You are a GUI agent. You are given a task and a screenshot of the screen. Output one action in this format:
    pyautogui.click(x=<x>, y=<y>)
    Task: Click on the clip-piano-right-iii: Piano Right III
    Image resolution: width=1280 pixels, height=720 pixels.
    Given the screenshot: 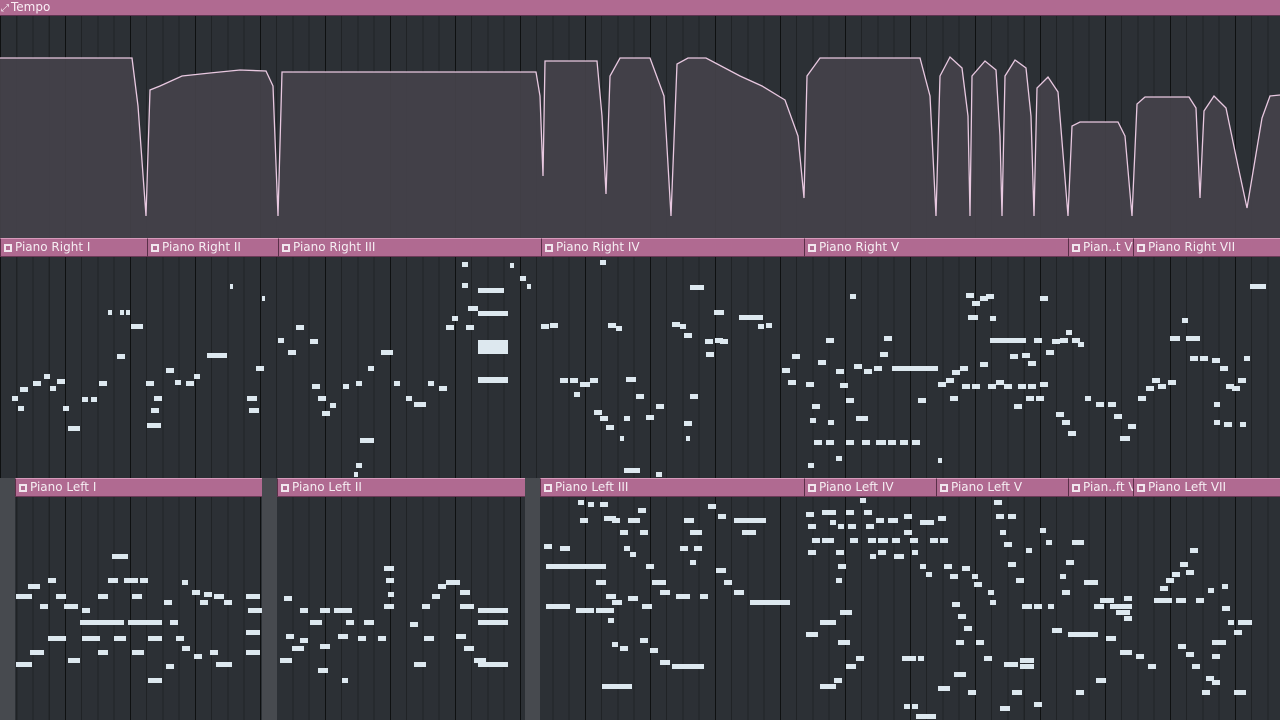 What is the action you would take?
    pyautogui.click(x=409, y=247)
    